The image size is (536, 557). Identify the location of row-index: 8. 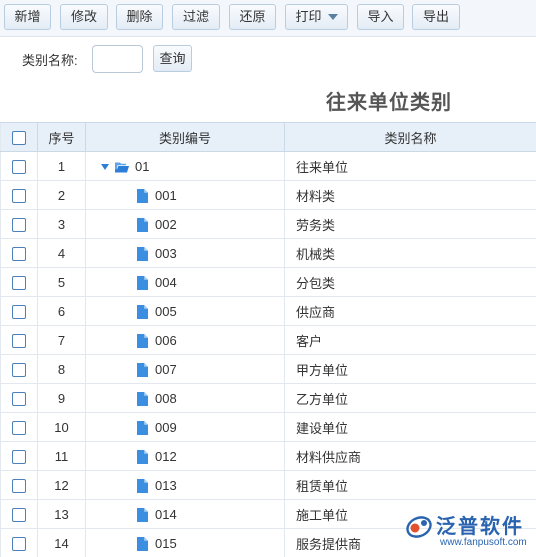
(61, 369).